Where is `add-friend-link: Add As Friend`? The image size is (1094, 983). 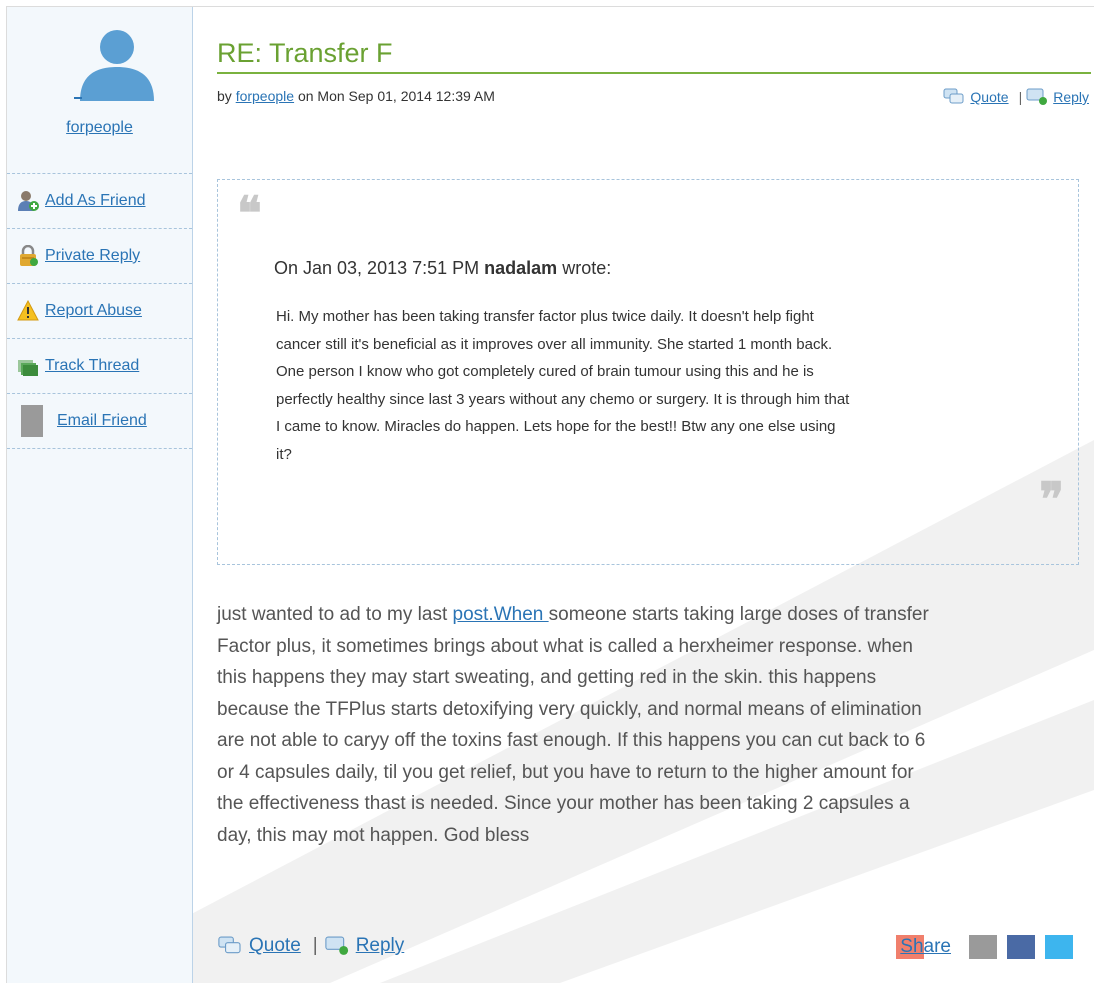
add-friend-link: Add As Friend is located at coordinates (95, 201).